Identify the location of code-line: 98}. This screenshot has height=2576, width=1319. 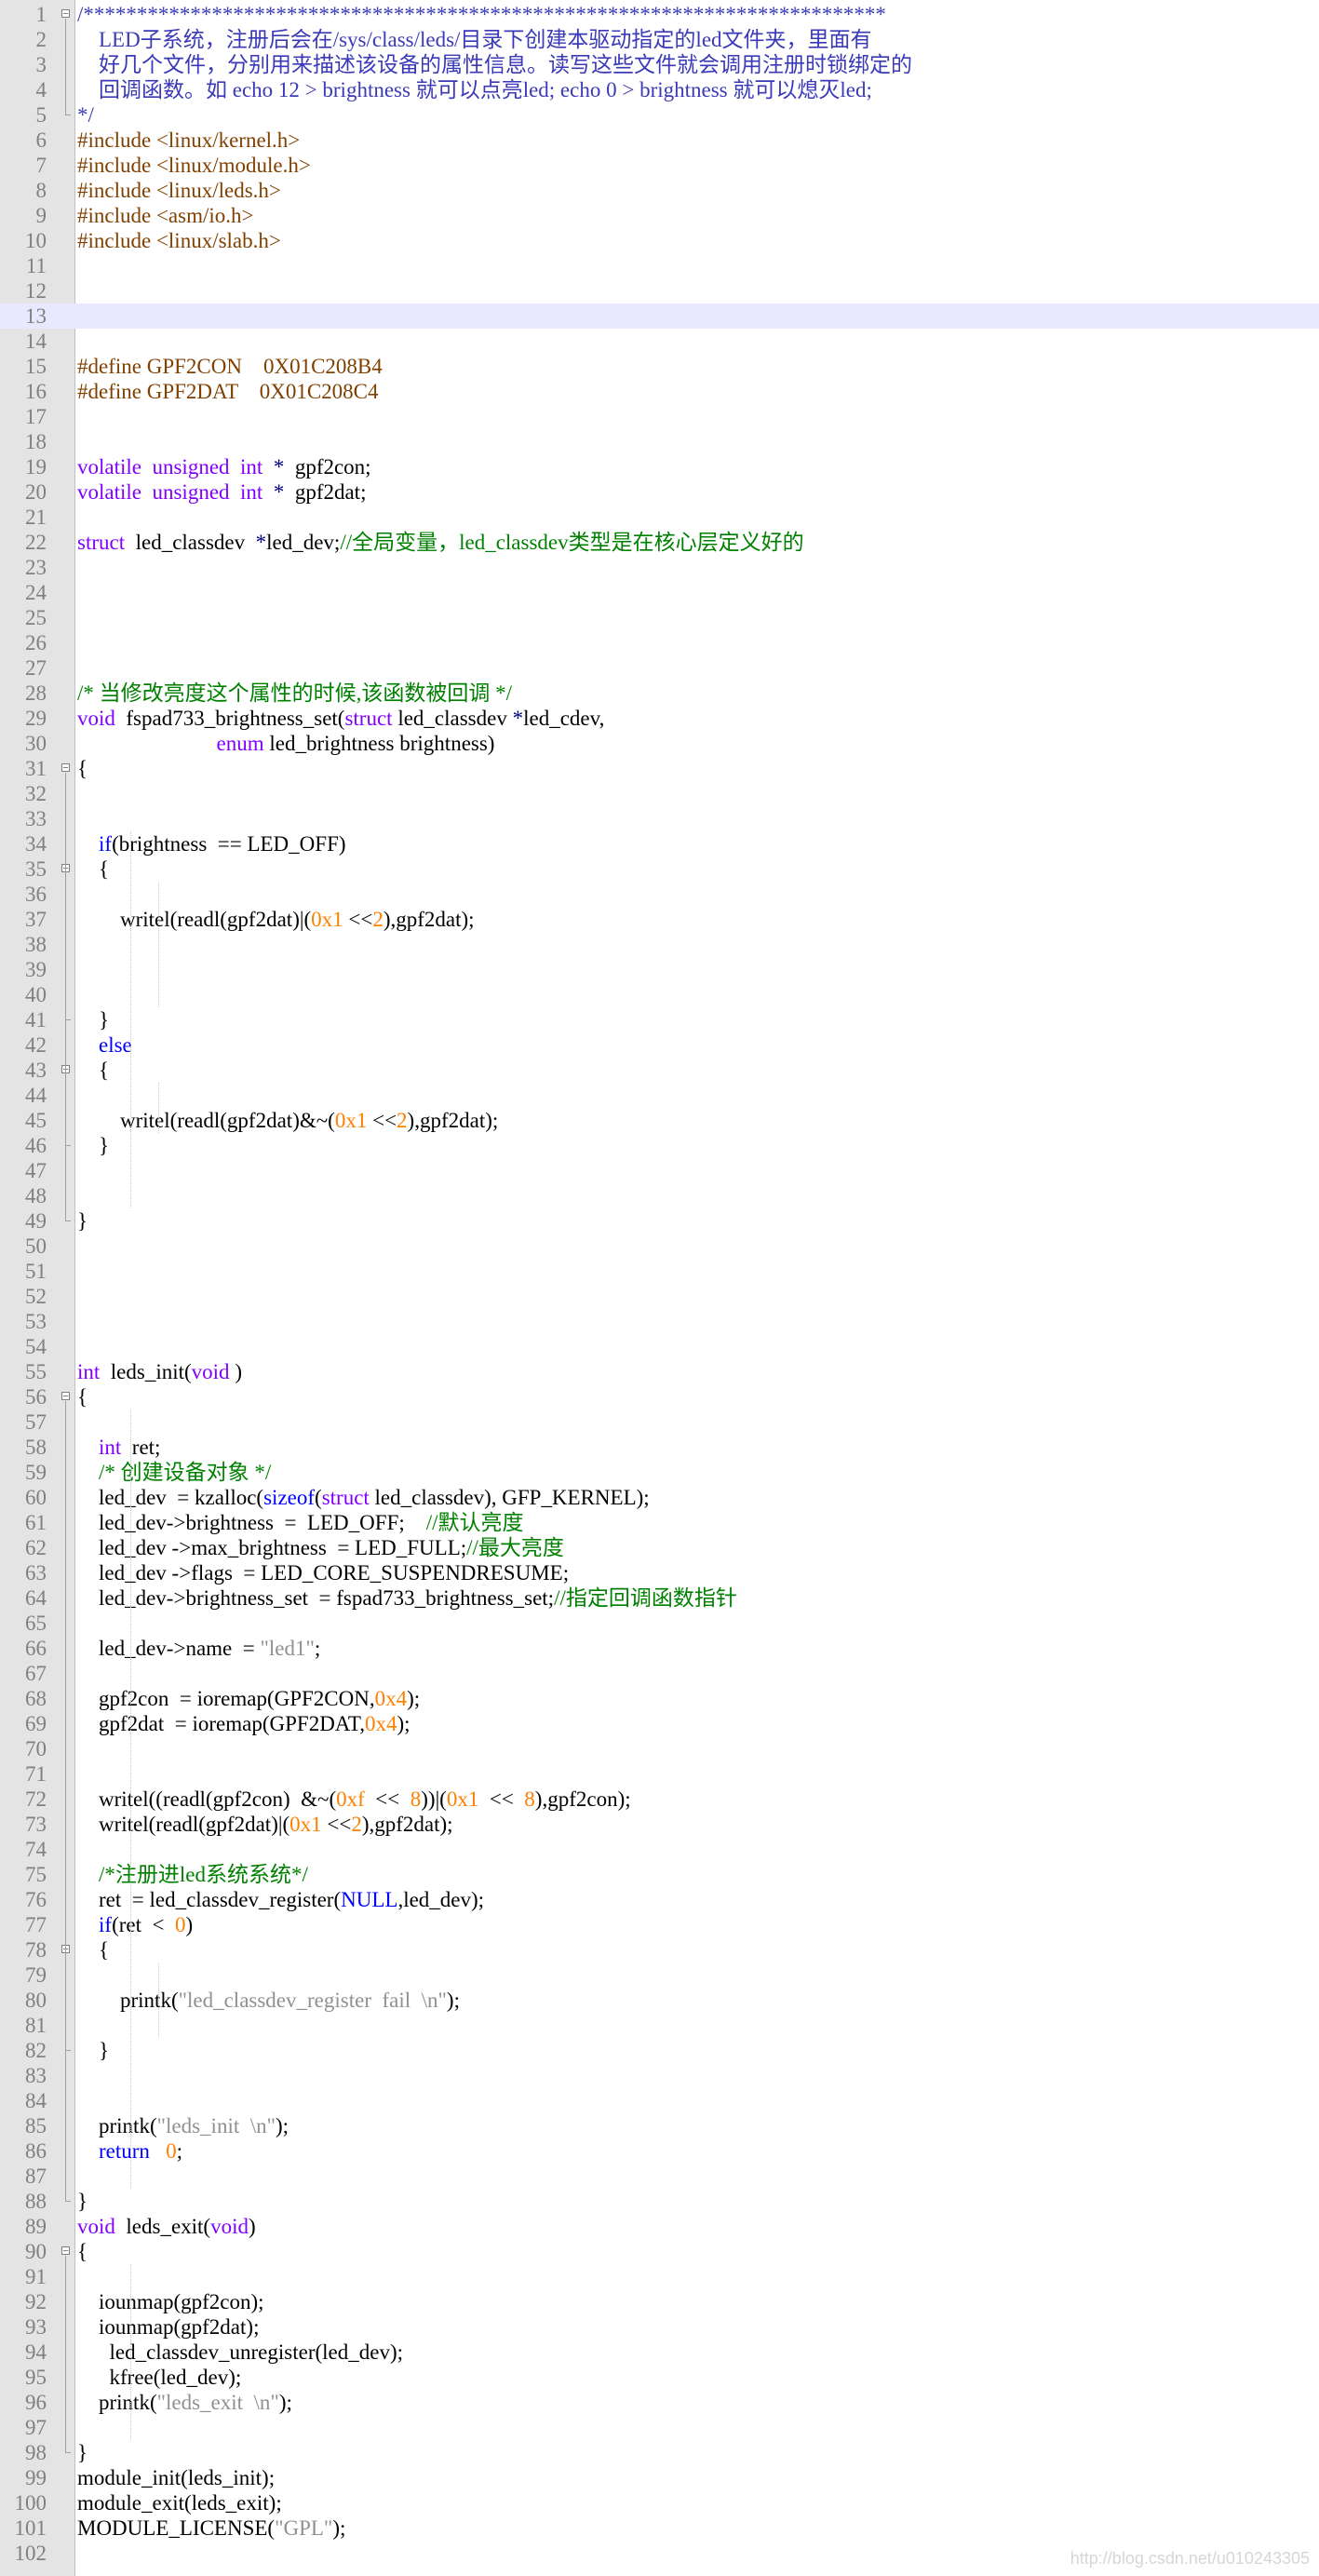
(659, 2452).